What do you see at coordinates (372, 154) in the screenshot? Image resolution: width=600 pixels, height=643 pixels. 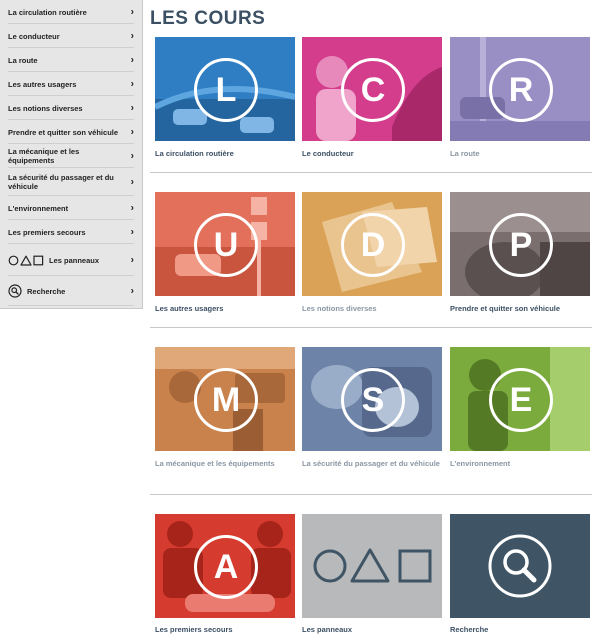 I see `course-caption: Le conducteur` at bounding box center [372, 154].